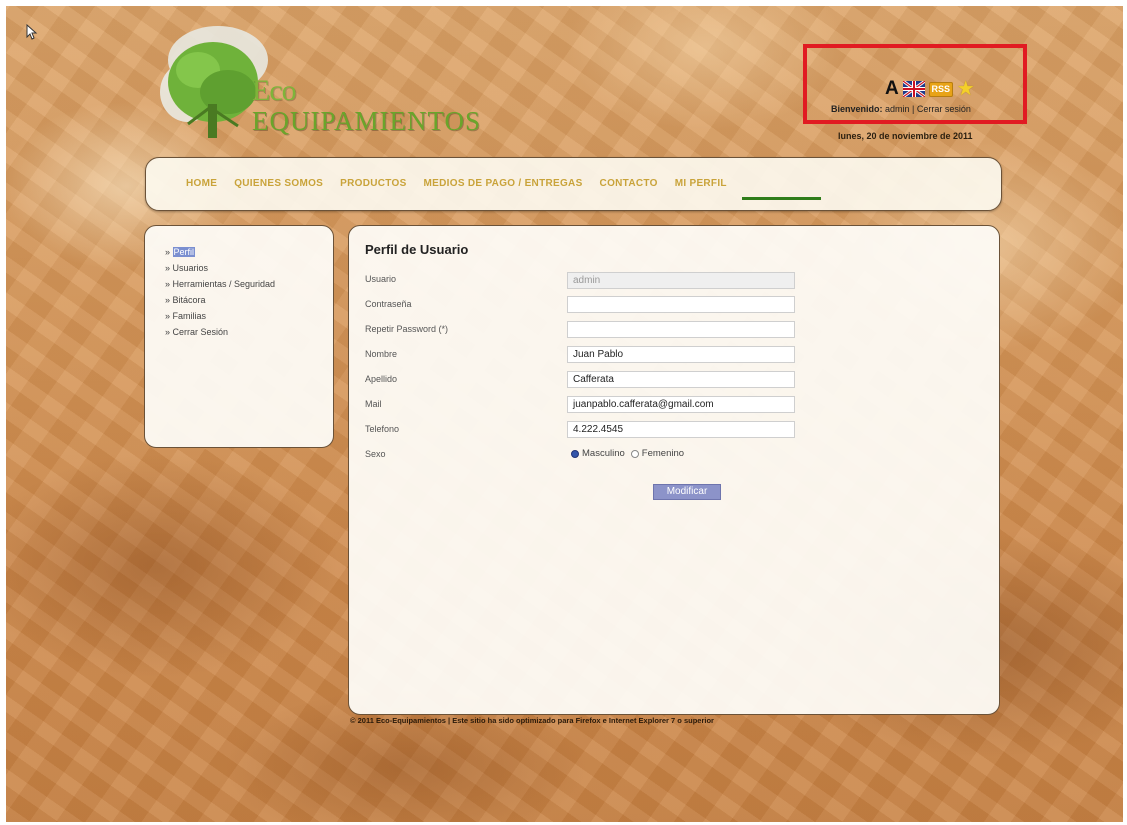 The image size is (1127, 825). I want to click on usuario-field: admin, so click(681, 280).